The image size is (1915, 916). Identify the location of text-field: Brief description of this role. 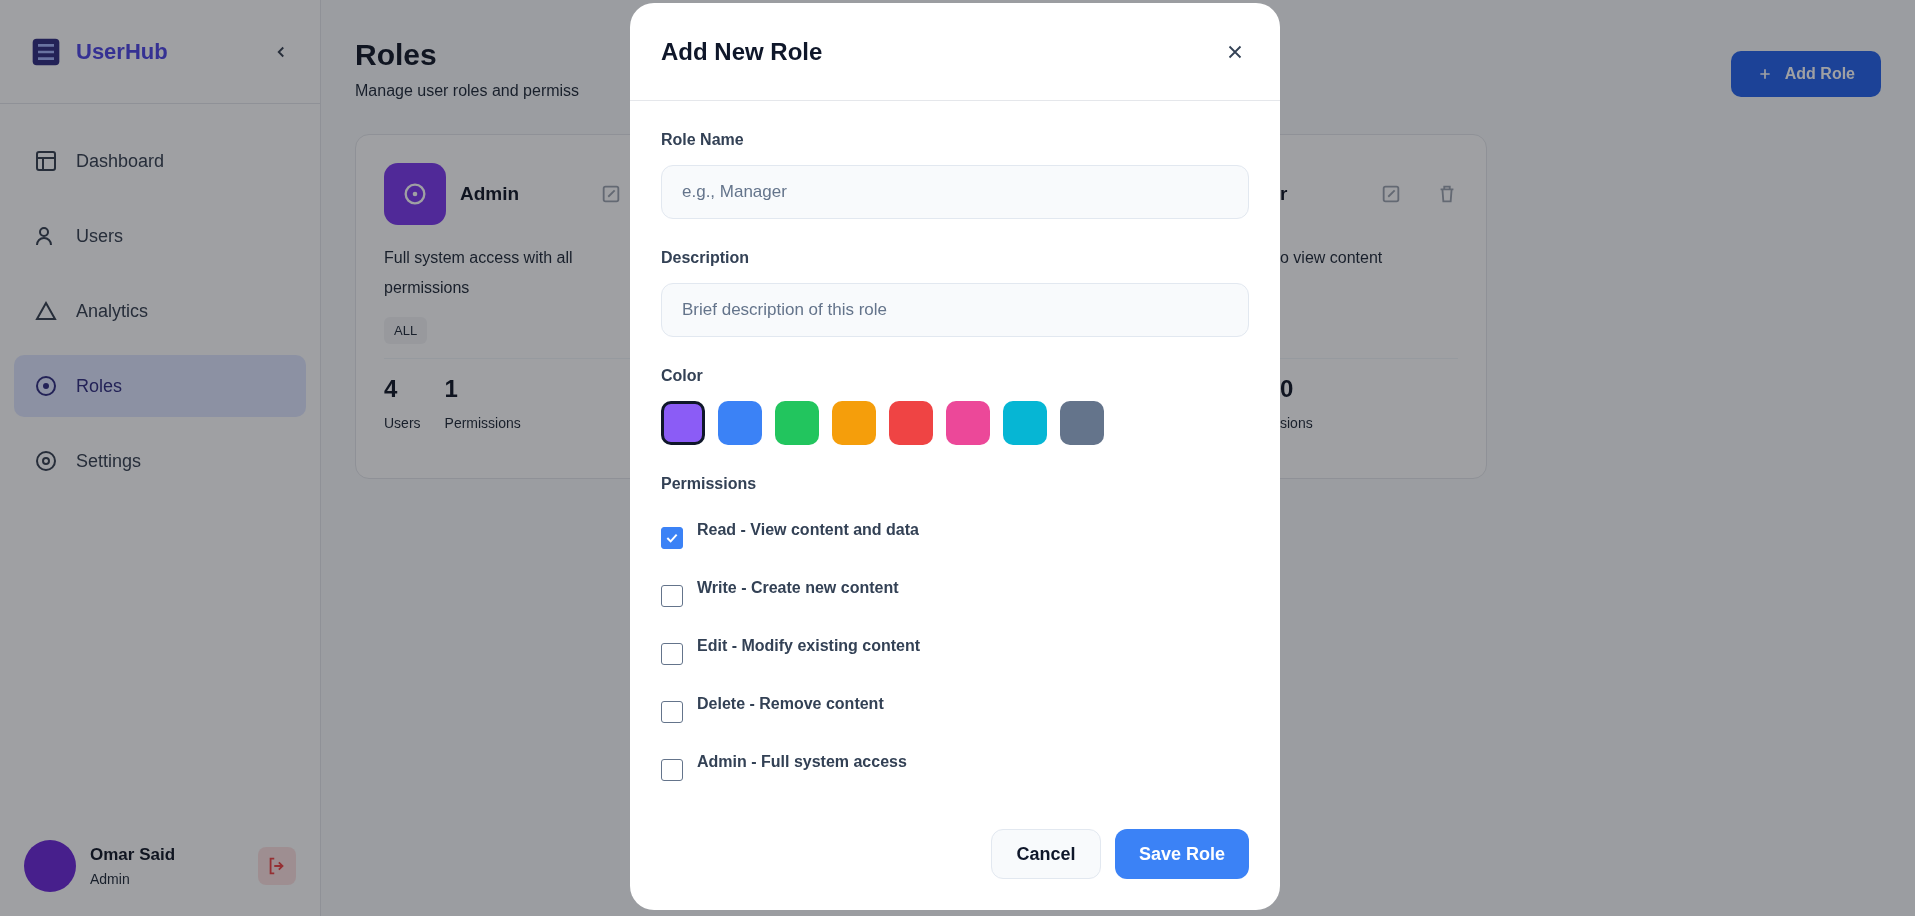
(955, 310).